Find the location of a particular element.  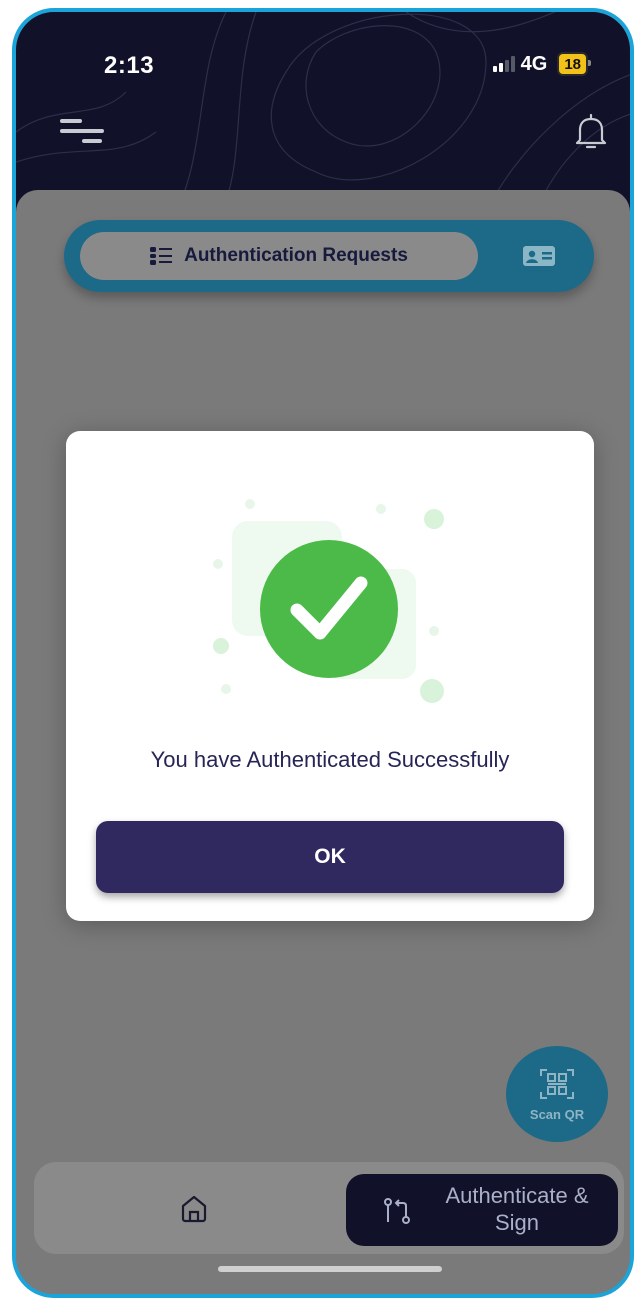

status-time: 2:13 is located at coordinates (129, 65).